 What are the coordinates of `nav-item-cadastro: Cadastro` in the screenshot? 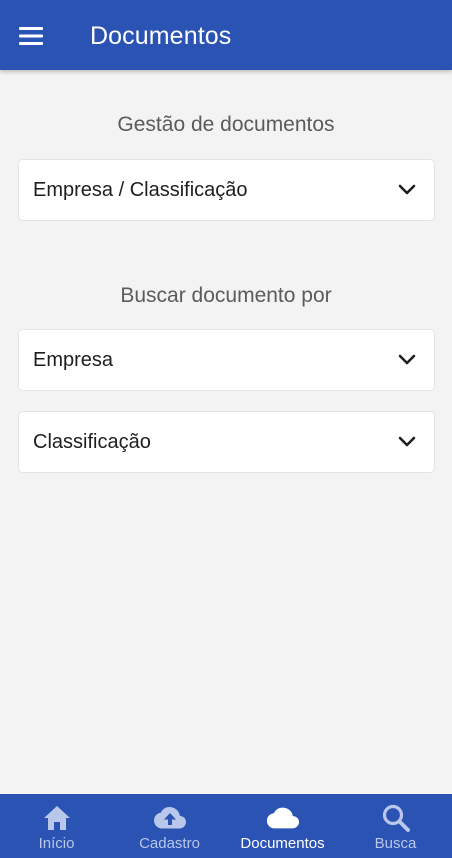 It's located at (169, 826).